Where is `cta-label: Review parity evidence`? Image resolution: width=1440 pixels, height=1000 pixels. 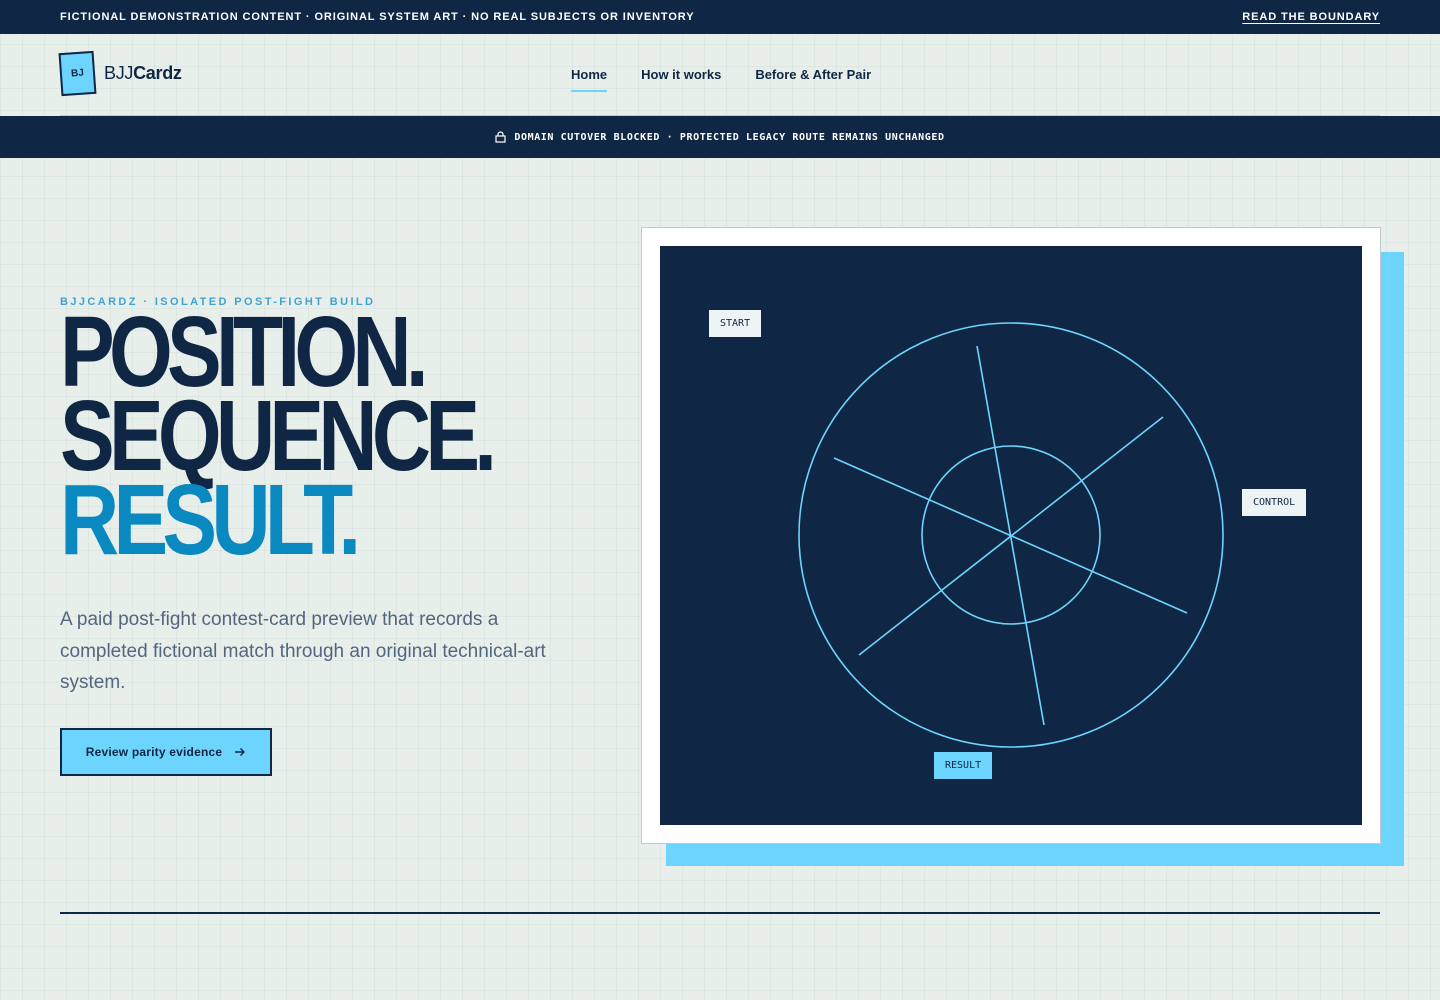 cta-label: Review parity evidence is located at coordinates (154, 752).